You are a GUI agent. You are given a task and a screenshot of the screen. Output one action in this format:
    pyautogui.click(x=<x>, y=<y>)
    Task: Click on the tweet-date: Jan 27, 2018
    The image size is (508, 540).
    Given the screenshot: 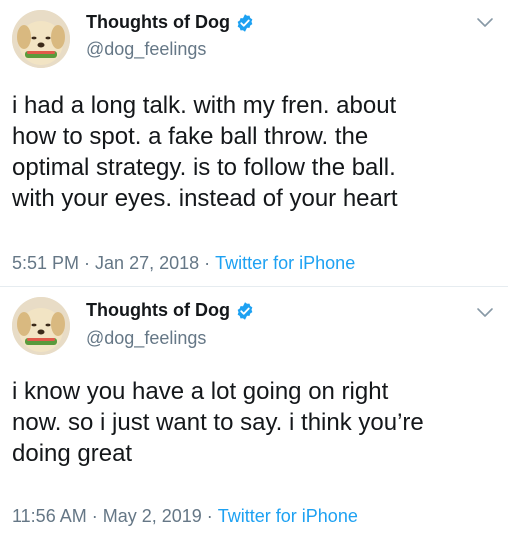 What is the action you would take?
    pyautogui.click(x=147, y=263)
    